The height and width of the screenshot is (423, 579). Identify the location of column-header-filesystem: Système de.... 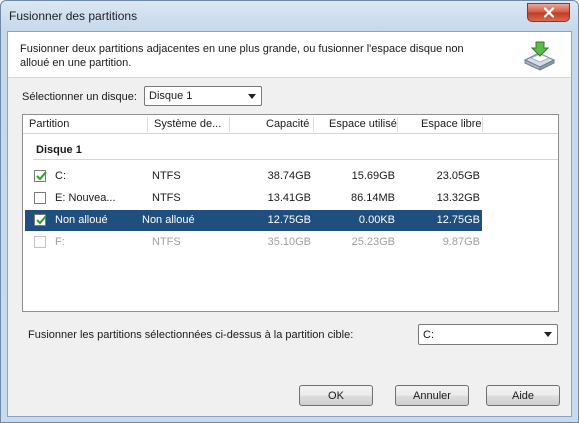
(187, 124).